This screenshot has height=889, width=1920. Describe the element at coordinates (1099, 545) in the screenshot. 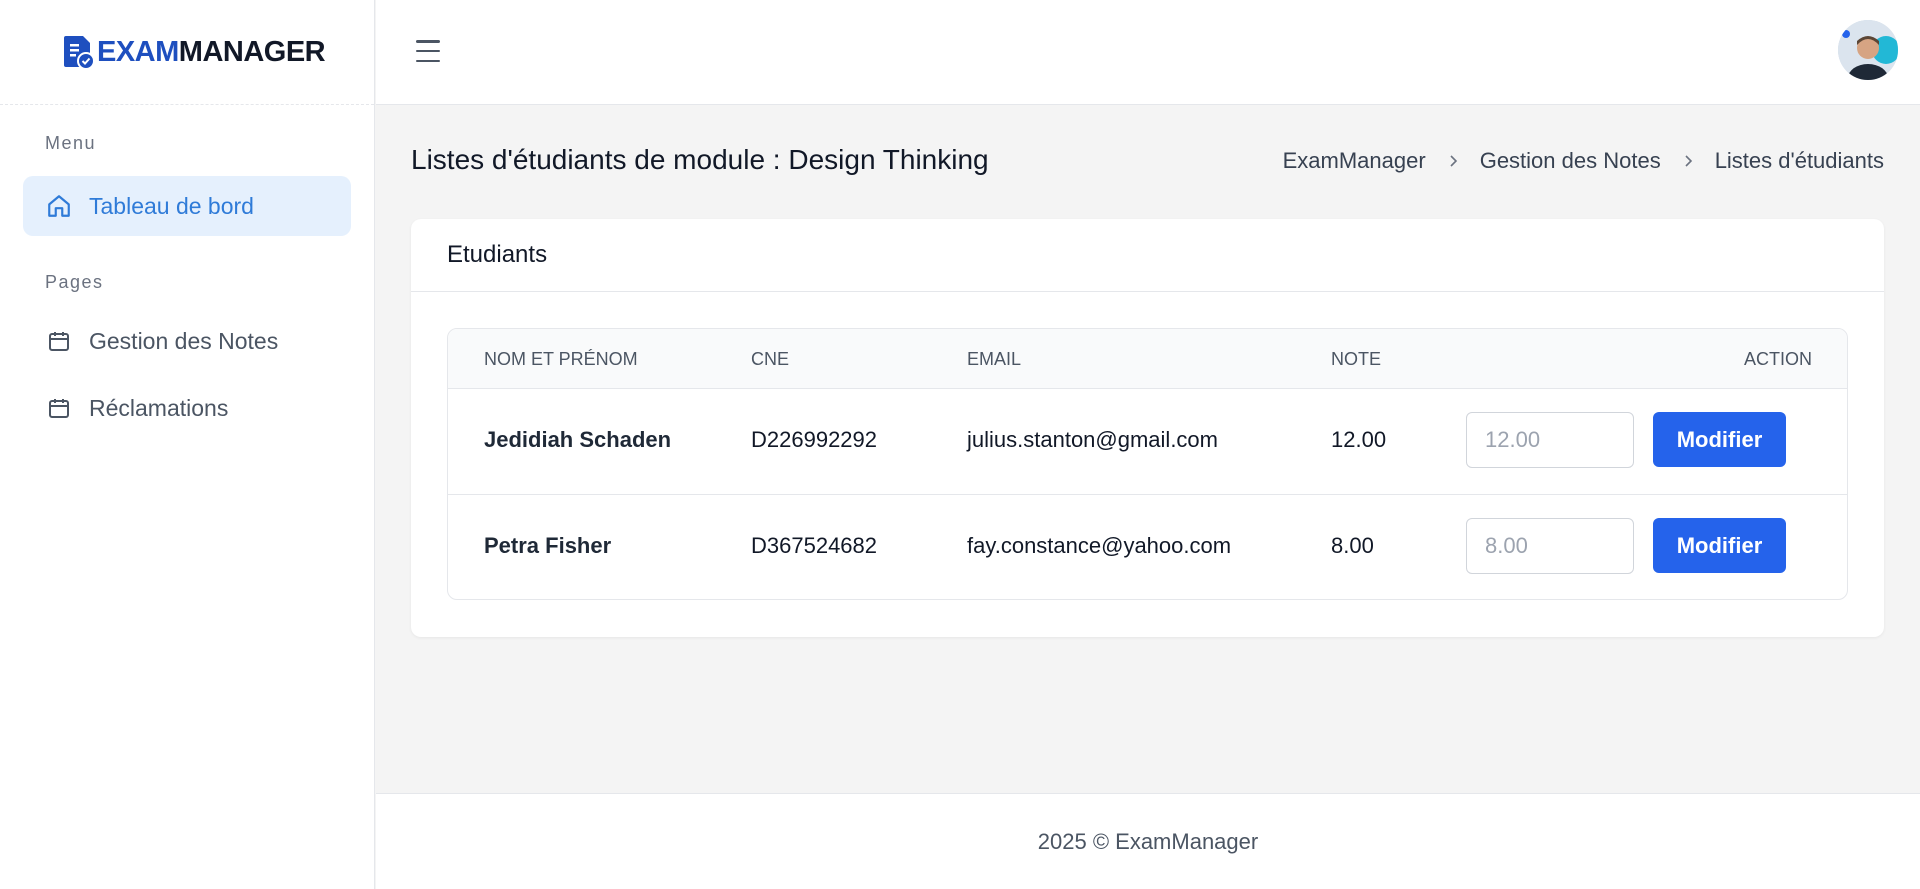

I see `student-email: fay.constance@yahoo.com` at that location.